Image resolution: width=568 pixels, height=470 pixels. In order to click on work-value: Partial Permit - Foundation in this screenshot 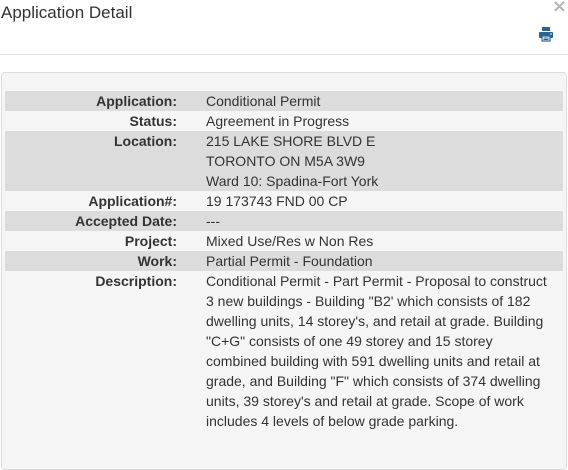, I will do `click(289, 261)`.